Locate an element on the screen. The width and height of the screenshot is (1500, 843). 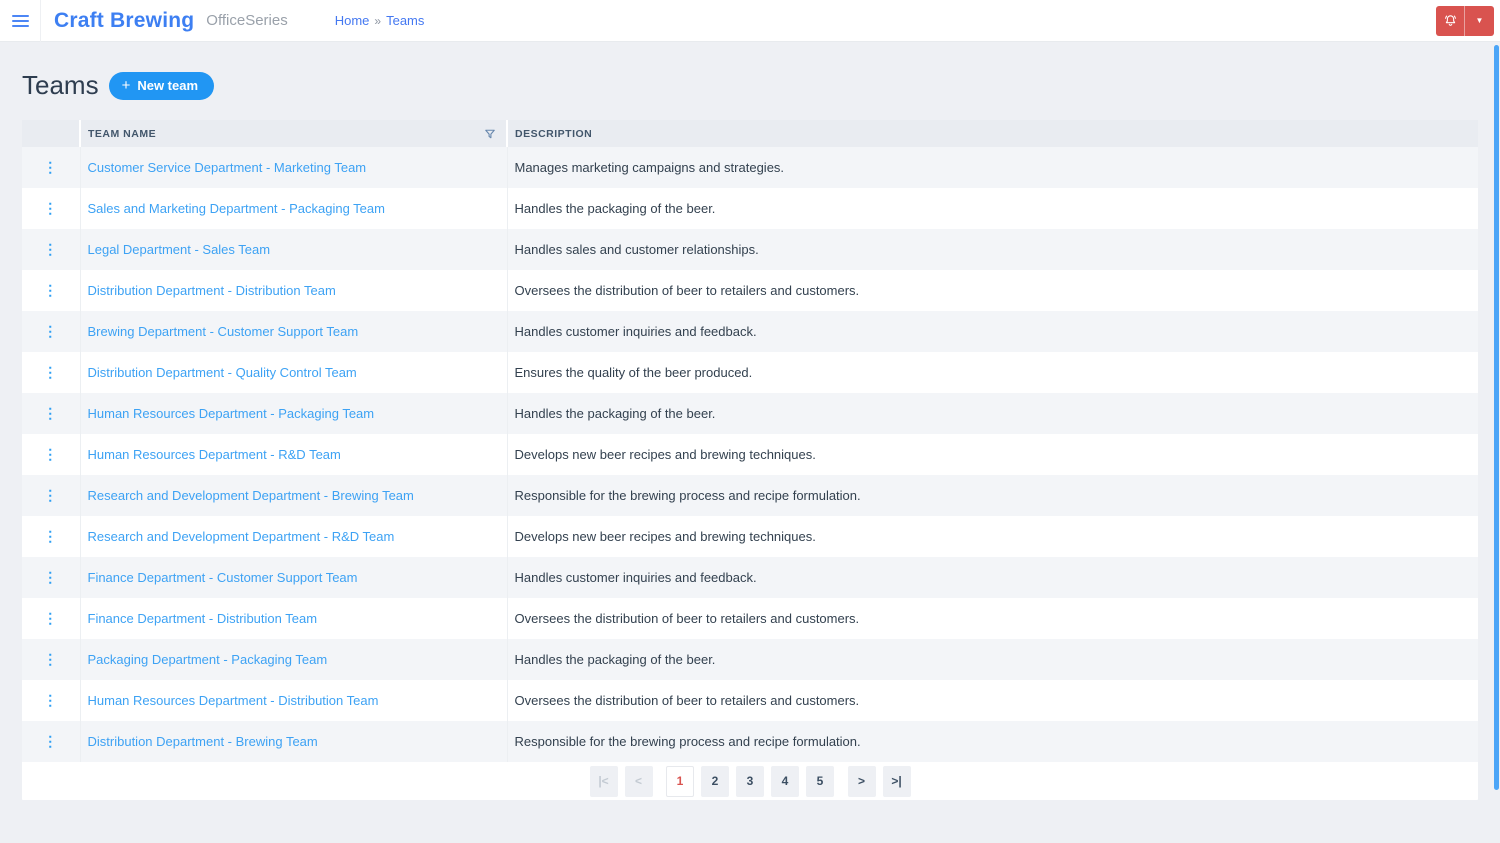
page-title: Teams is located at coordinates (60, 85).